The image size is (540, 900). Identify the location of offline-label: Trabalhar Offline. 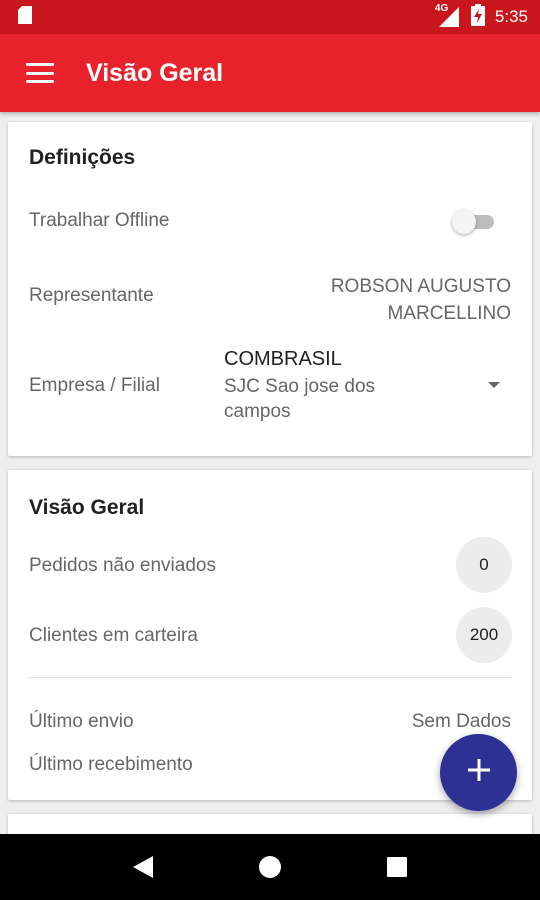
(99, 220).